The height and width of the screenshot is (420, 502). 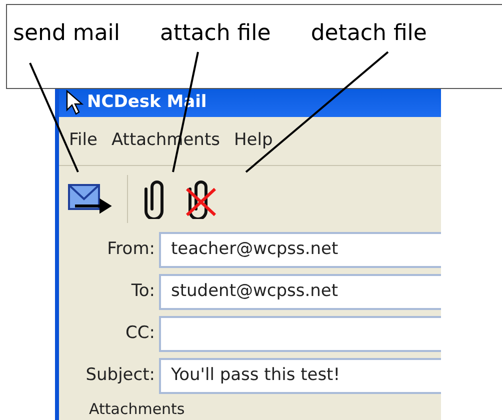 What do you see at coordinates (368, 34) in the screenshot?
I see `callout-label: detach file` at bounding box center [368, 34].